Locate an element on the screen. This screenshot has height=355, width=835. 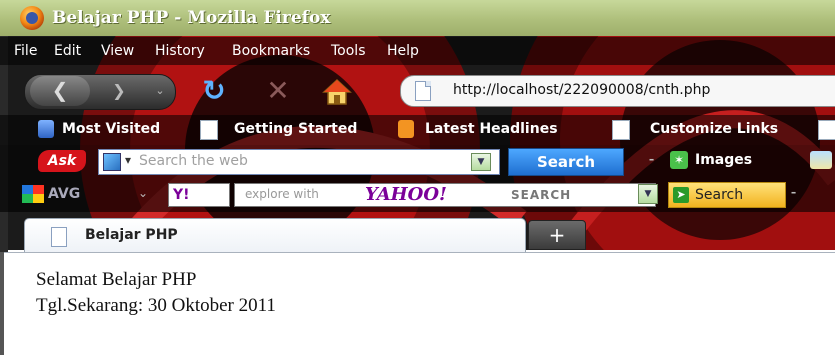
yahoo-brand-suffix: SEARCH is located at coordinates (541, 195).